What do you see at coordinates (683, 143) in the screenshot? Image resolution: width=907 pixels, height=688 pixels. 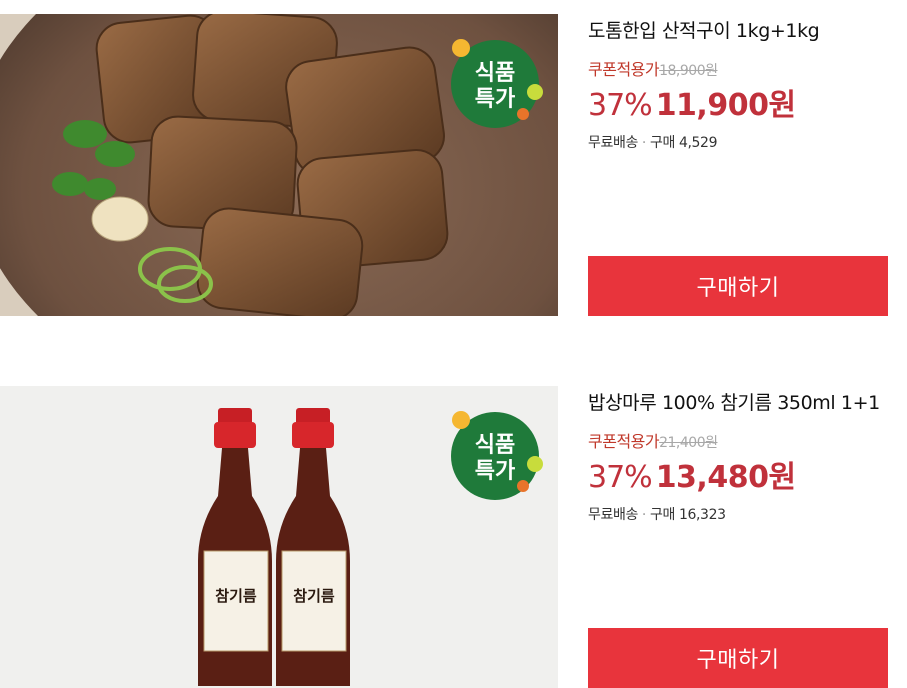 I see `purchase-count: 구매 4,529` at bounding box center [683, 143].